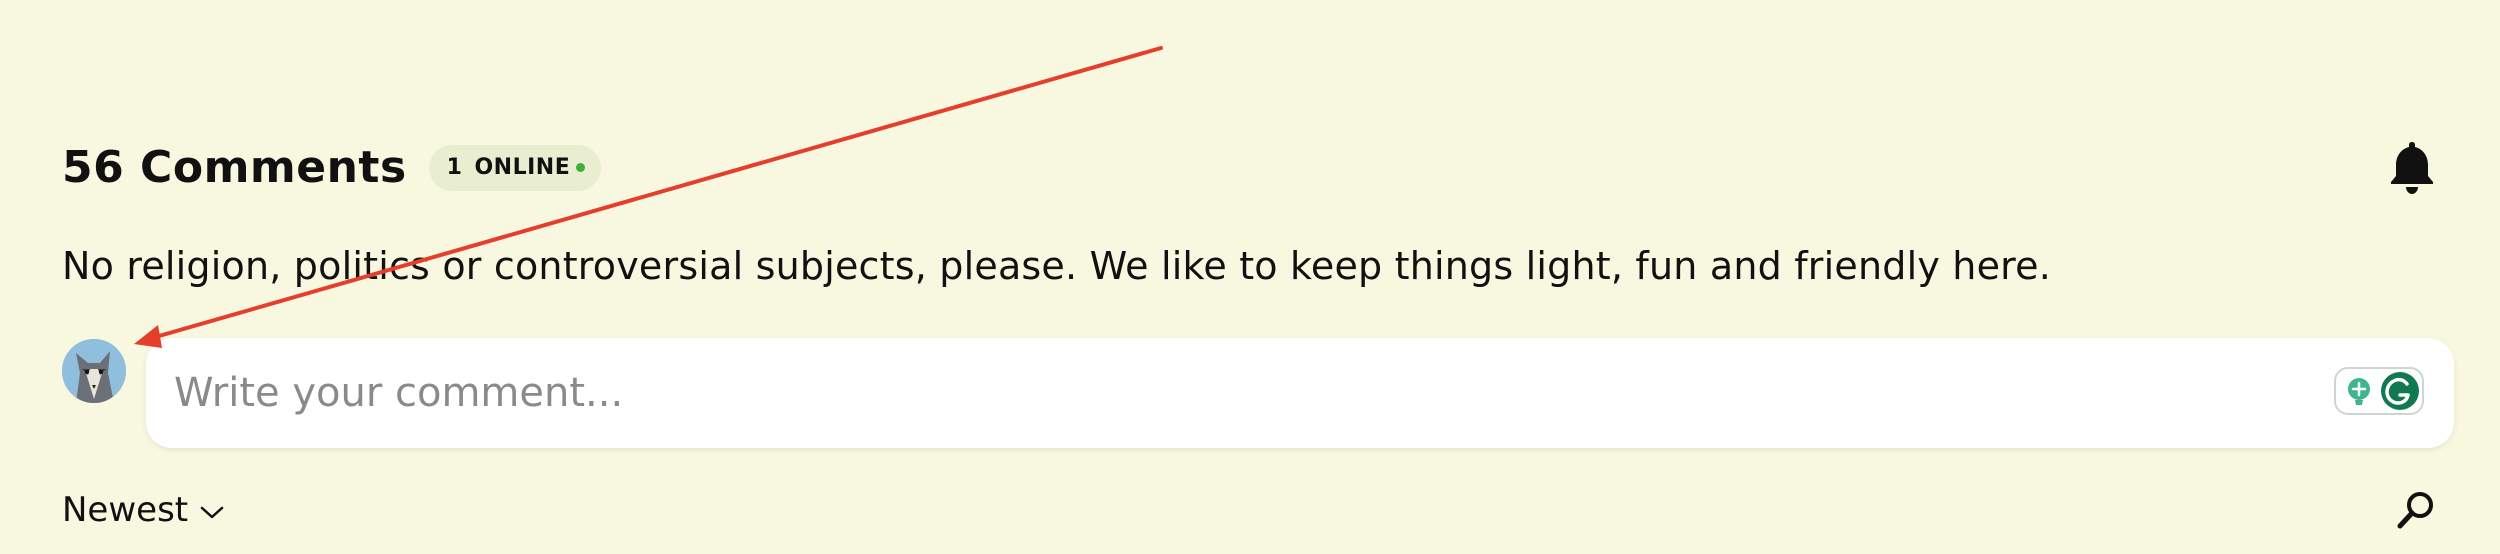 The width and height of the screenshot is (2500, 554). I want to click on grammarly-widget, so click(2379, 391).